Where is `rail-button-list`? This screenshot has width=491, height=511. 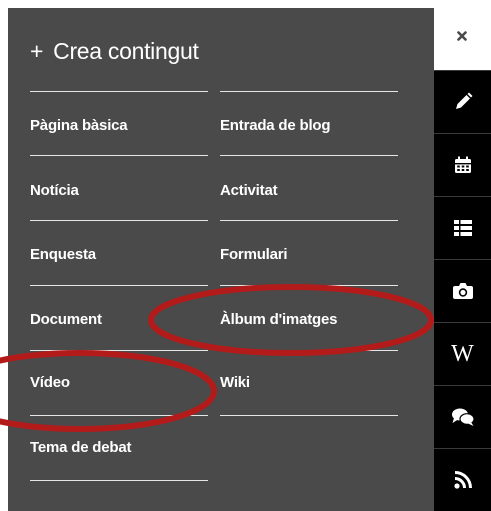 rail-button-list is located at coordinates (462, 227).